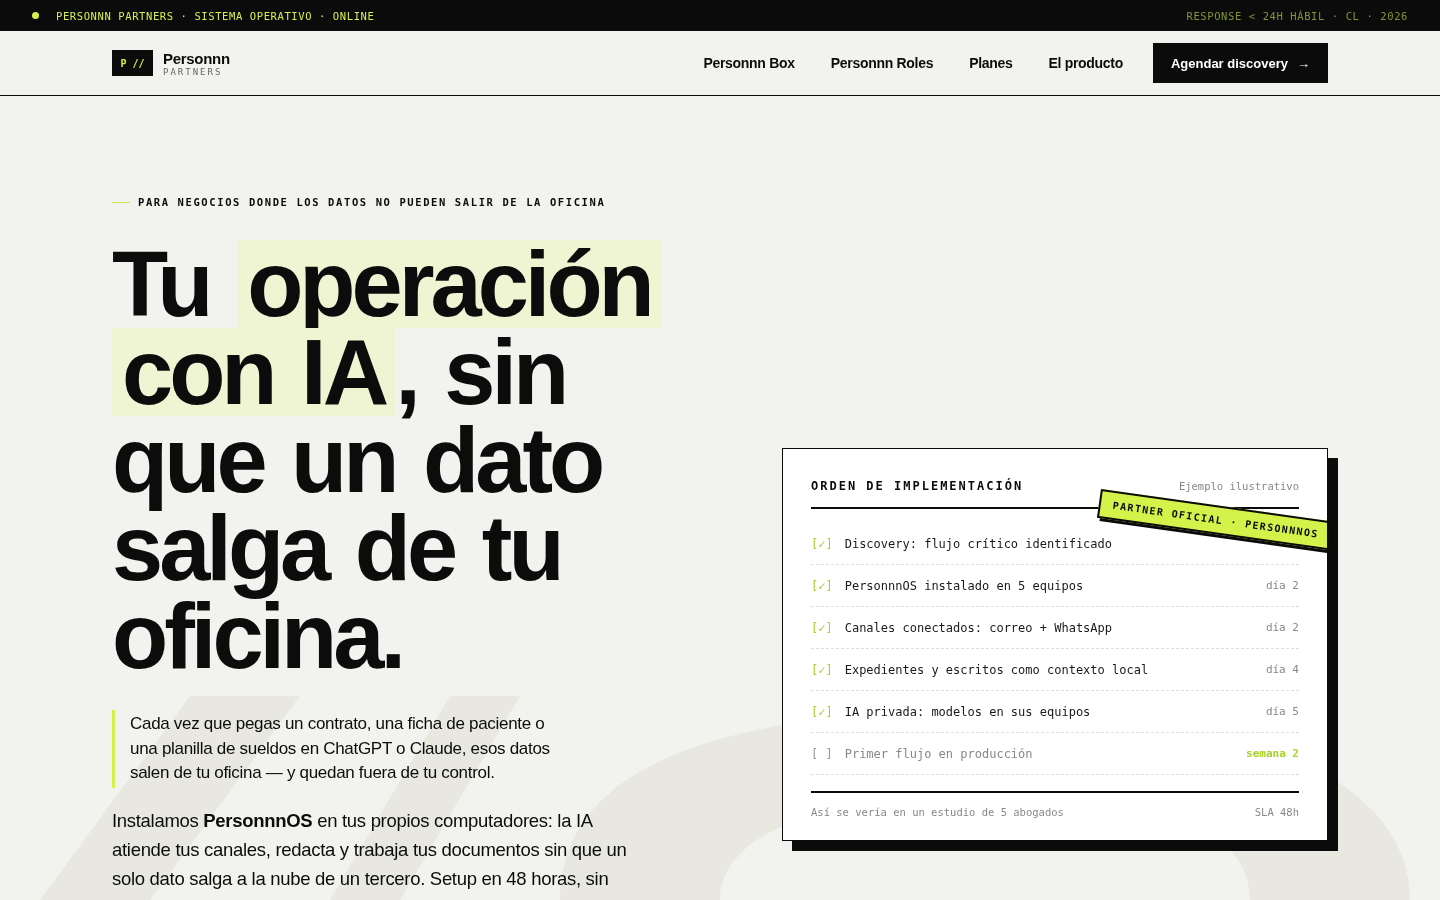 The width and height of the screenshot is (1440, 900). Describe the element at coordinates (991, 63) in the screenshot. I see `nav-link: Planes` at that location.